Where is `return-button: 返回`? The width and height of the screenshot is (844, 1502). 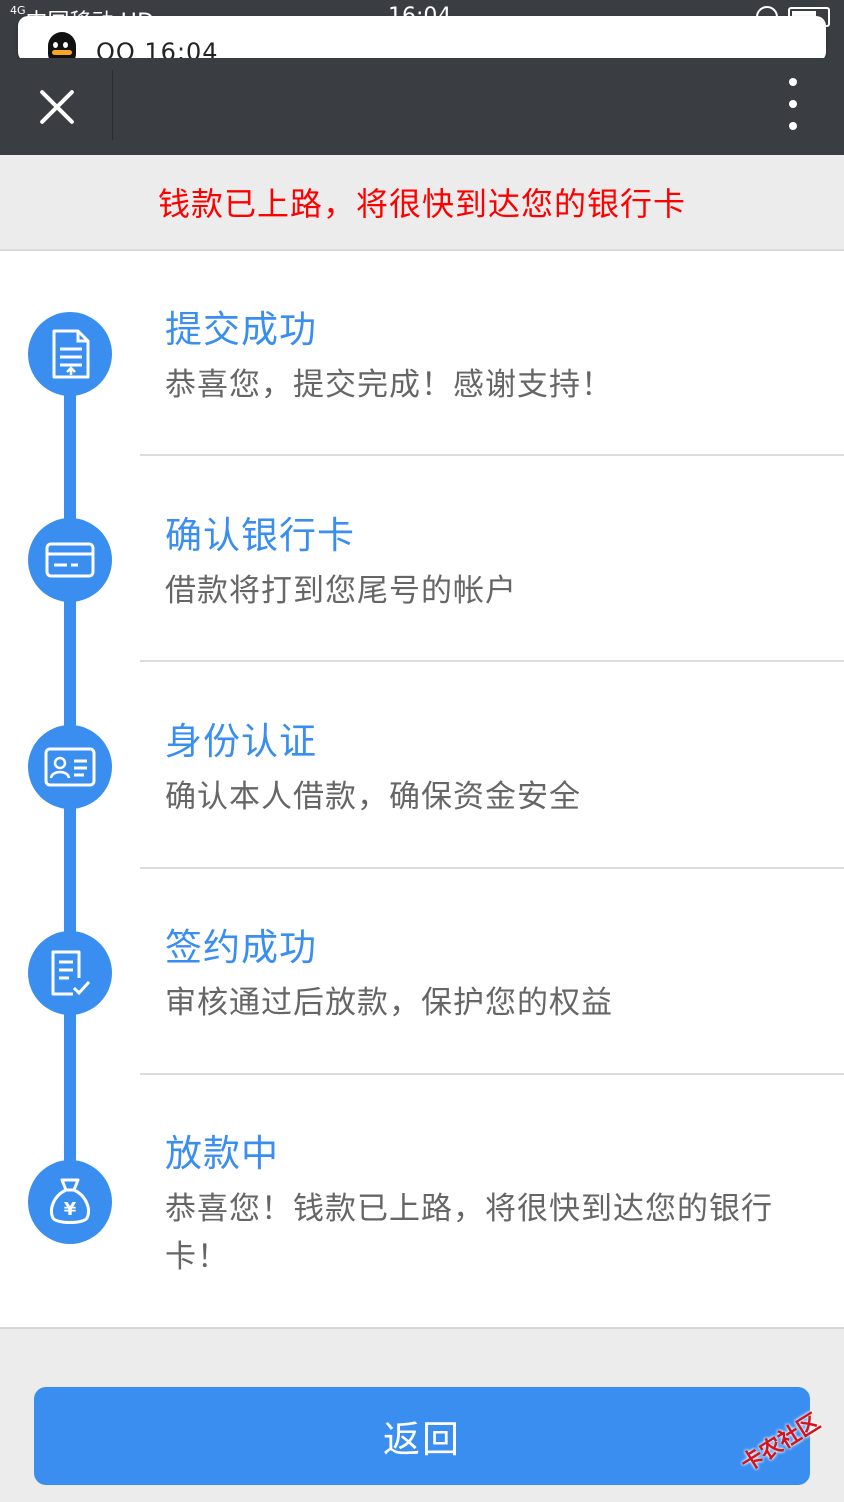 return-button: 返回 is located at coordinates (422, 1436).